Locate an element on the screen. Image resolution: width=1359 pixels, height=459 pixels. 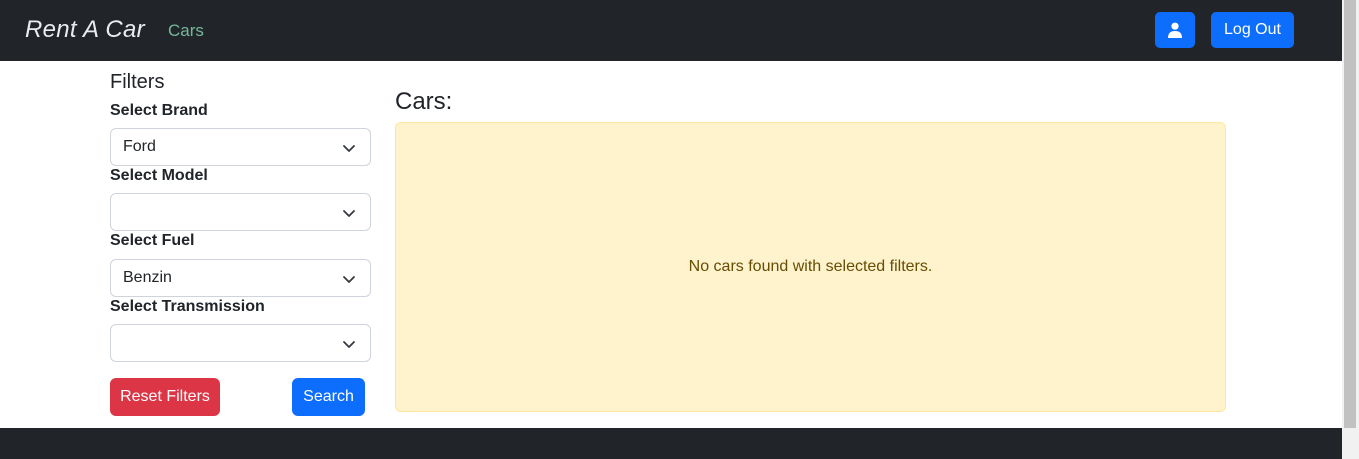
fuel-select: Benzin is located at coordinates (240, 278).